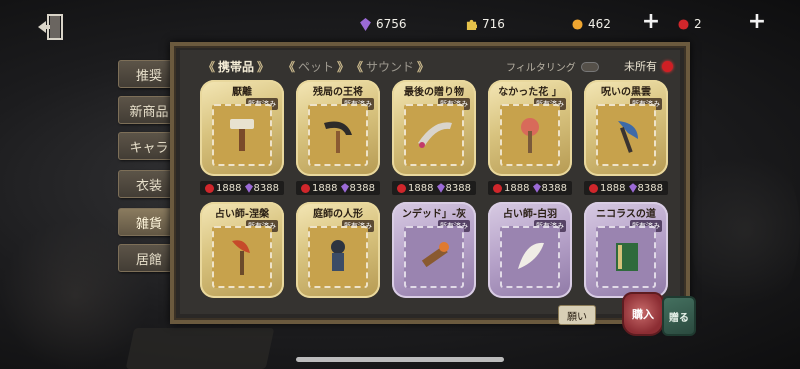 The image size is (800, 369). What do you see at coordinates (757, 22) in the screenshot?
I see `add-red-gem-button: +` at bounding box center [757, 22].